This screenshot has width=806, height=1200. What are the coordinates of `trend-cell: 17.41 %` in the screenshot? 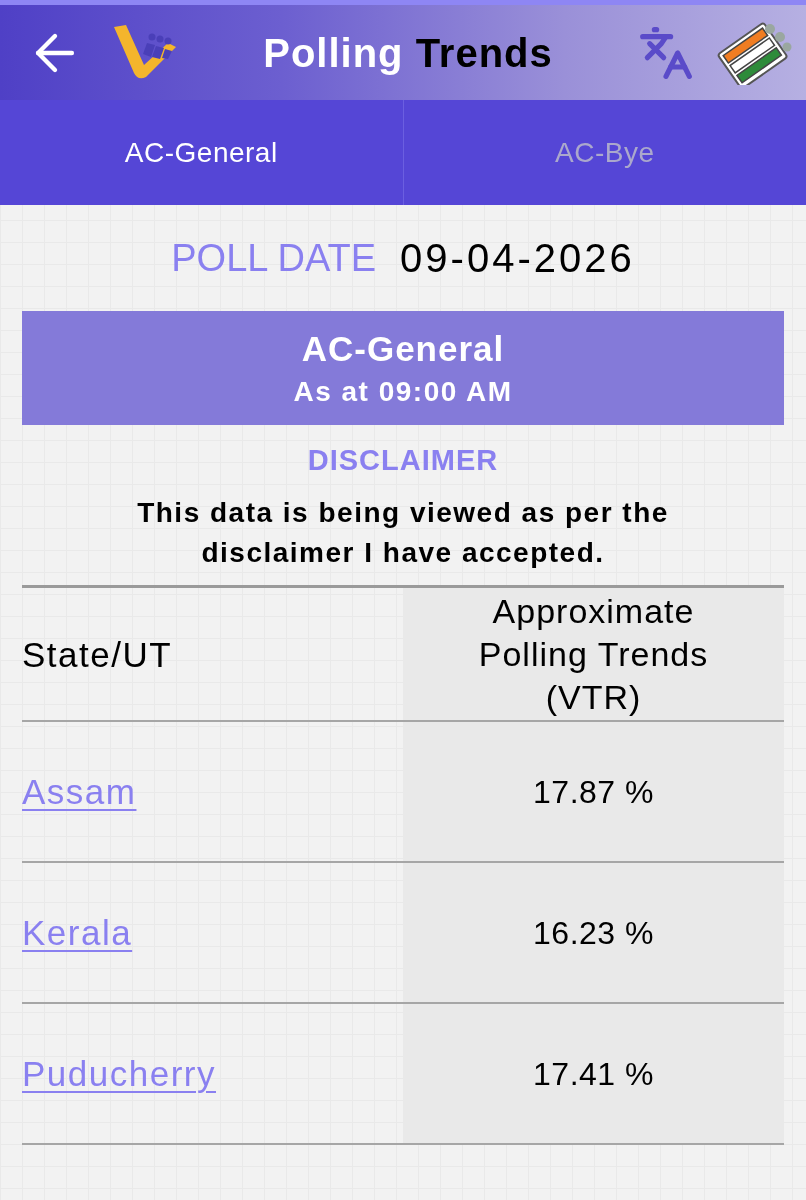 It's located at (593, 1073).